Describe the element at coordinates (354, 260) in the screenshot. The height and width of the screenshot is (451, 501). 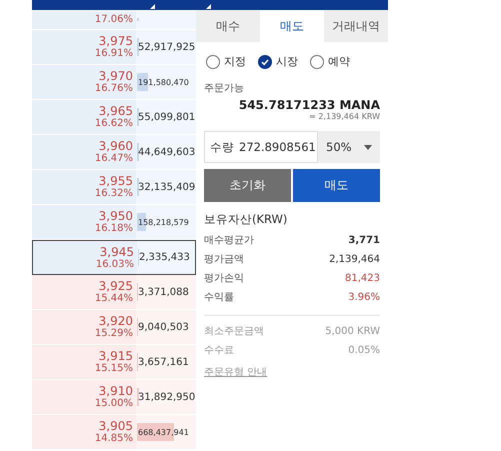
I see `holding-value: 2,139,464` at that location.